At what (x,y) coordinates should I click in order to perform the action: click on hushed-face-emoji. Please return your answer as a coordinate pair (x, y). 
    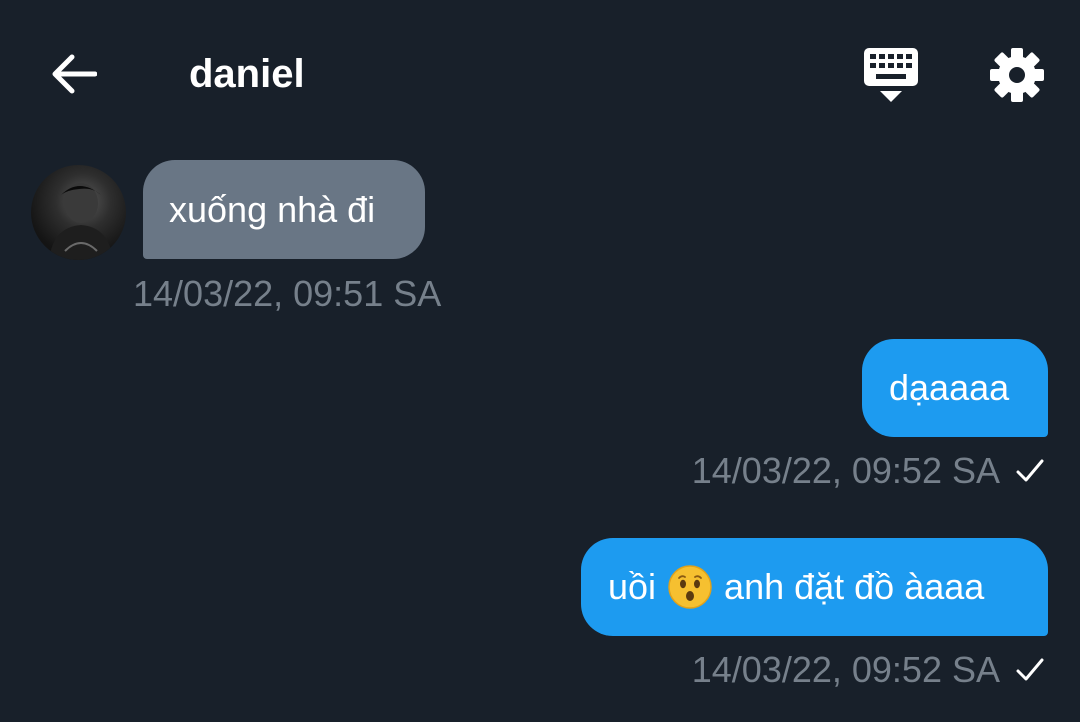
    Looking at the image, I should click on (690, 587).